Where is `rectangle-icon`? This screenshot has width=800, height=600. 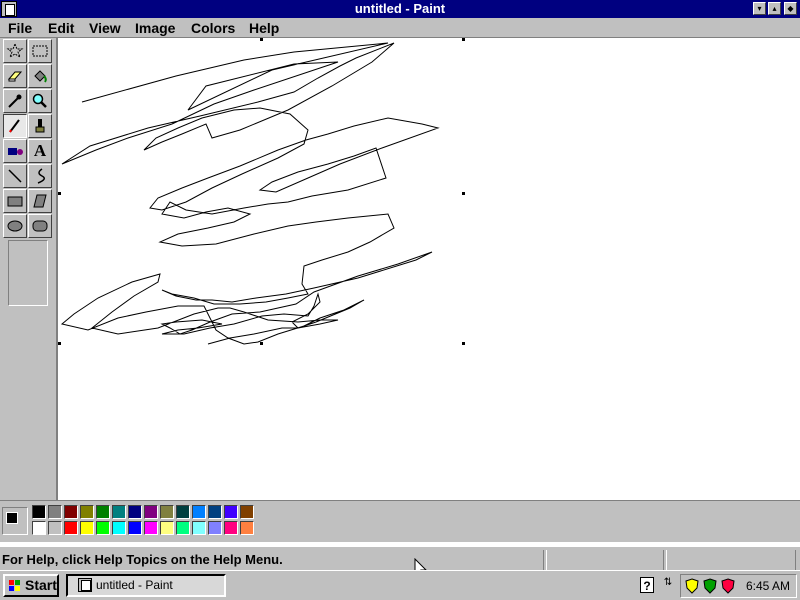 rectangle-icon is located at coordinates (15, 201).